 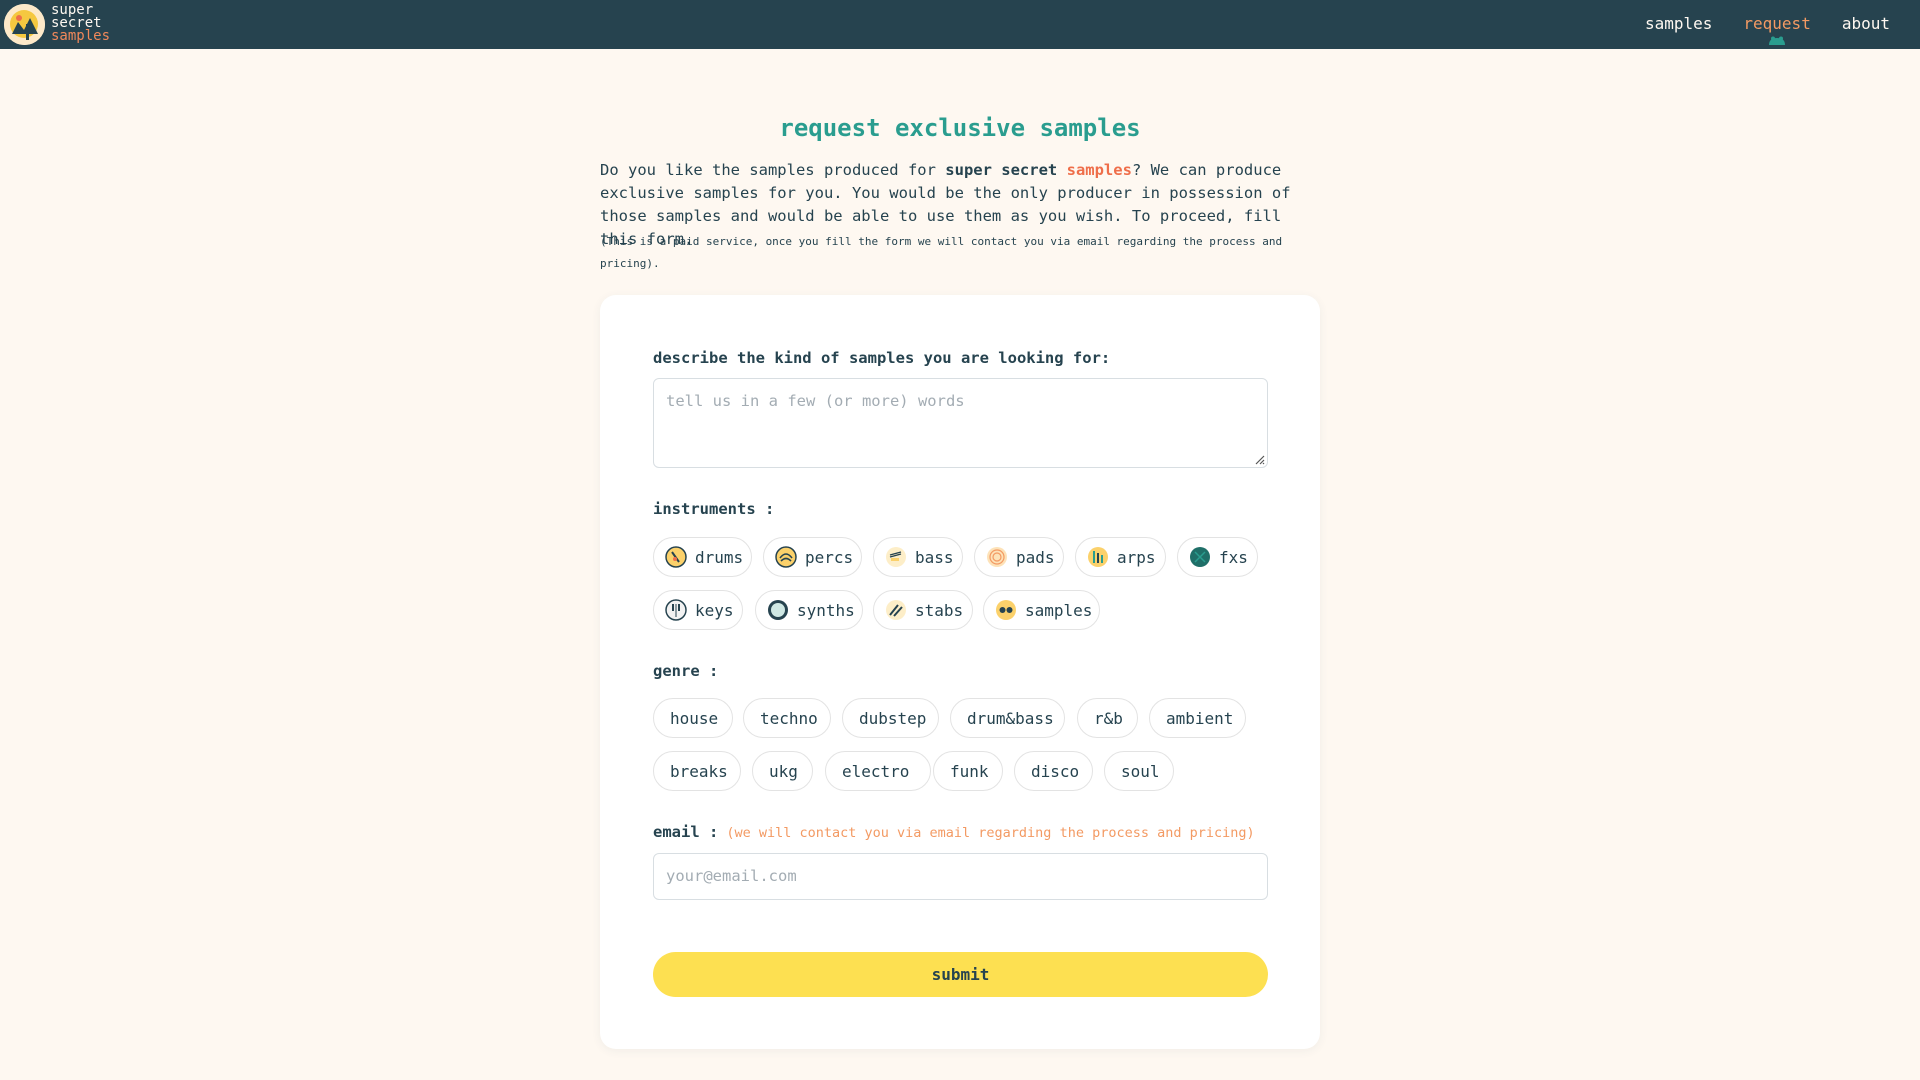 What do you see at coordinates (997, 557) in the screenshot?
I see `pads-icon` at bounding box center [997, 557].